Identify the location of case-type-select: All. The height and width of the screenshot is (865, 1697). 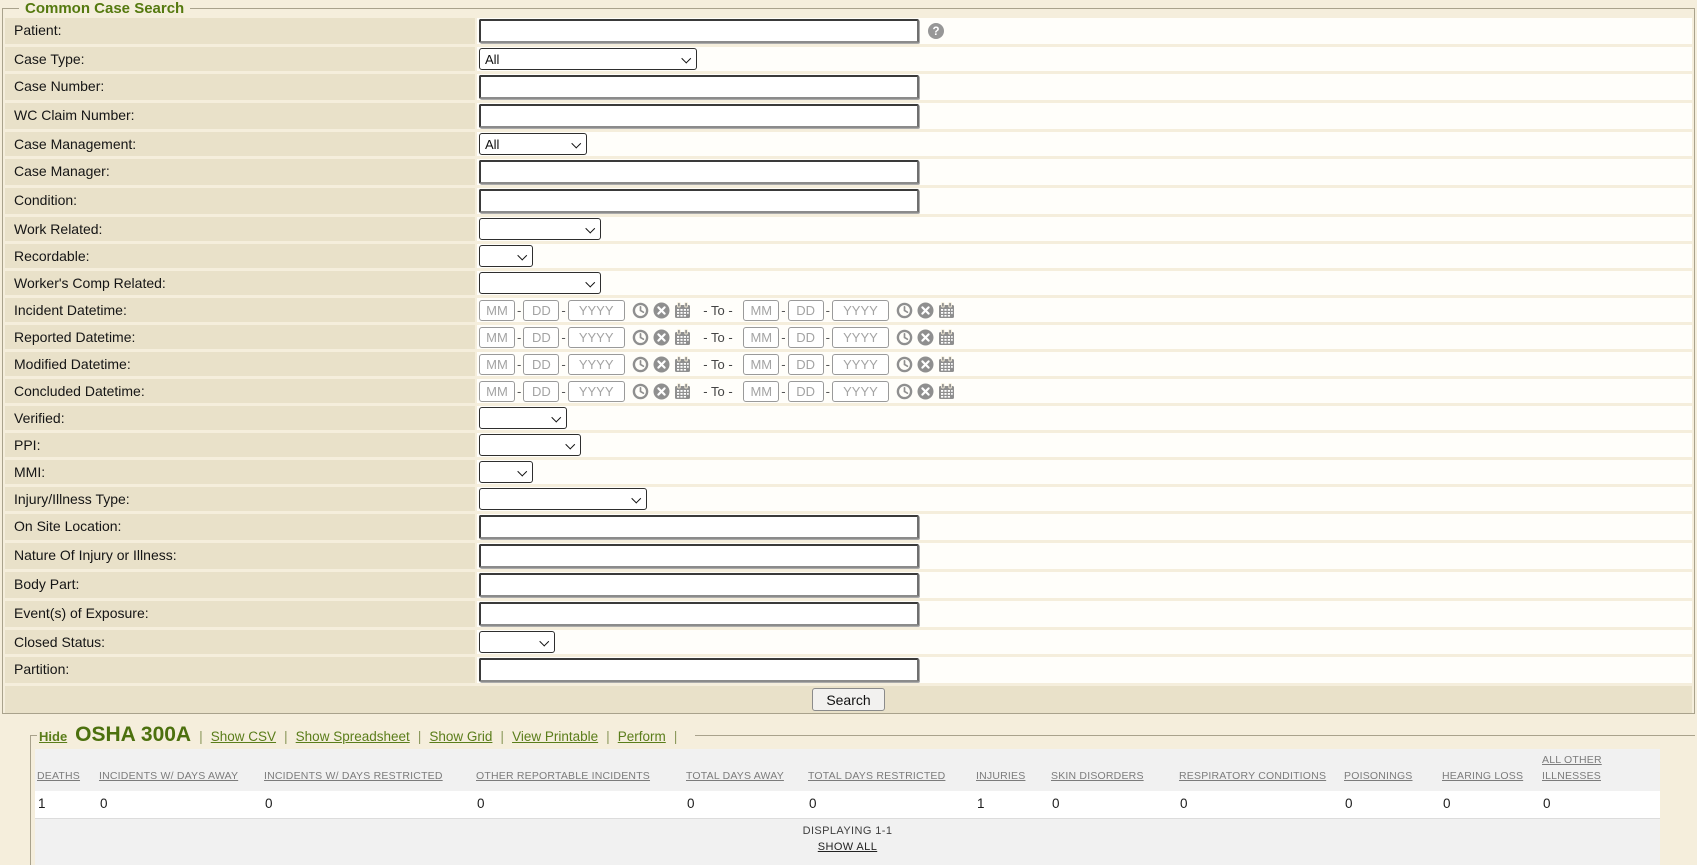
(588, 59).